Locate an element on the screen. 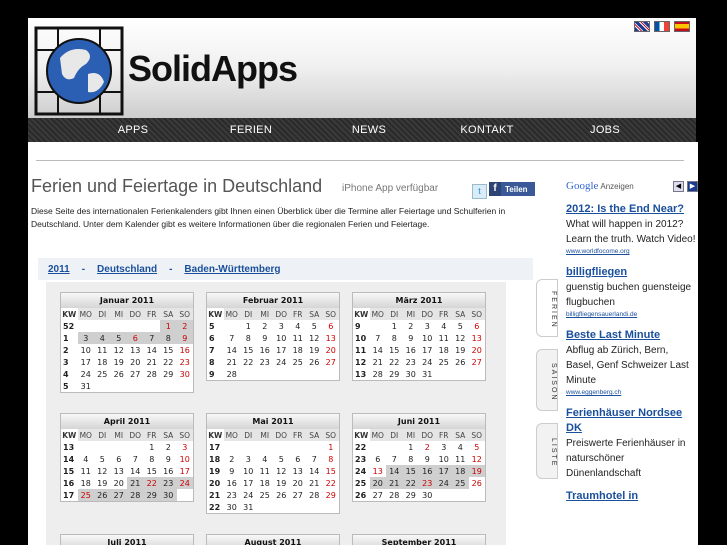 The image size is (727, 545). breadcrumb-year: 2011 is located at coordinates (59, 269).